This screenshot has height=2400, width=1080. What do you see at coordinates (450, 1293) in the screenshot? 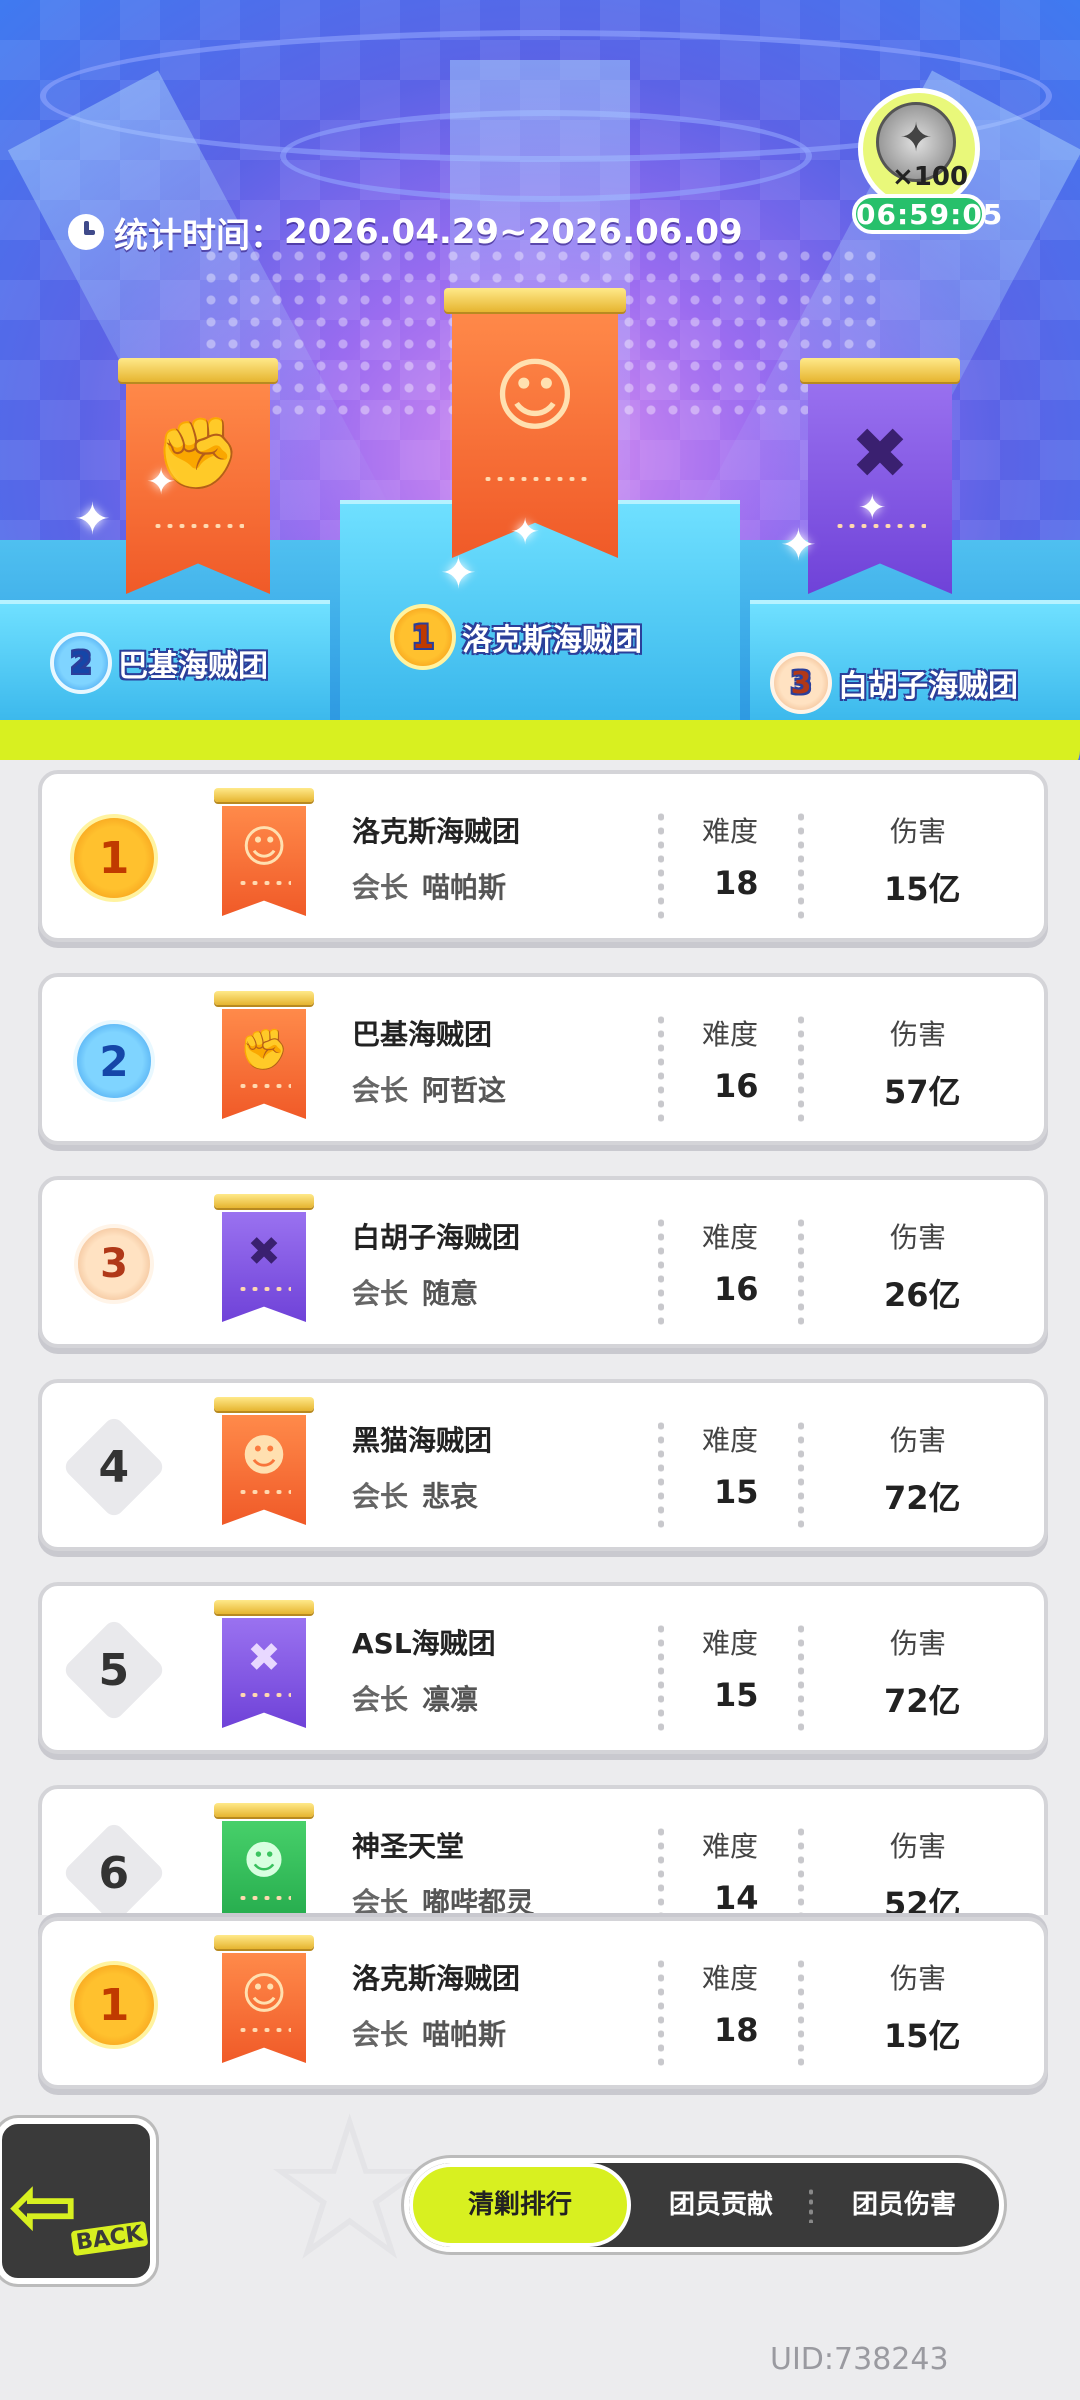
I see `leader-name: 随意` at bounding box center [450, 1293].